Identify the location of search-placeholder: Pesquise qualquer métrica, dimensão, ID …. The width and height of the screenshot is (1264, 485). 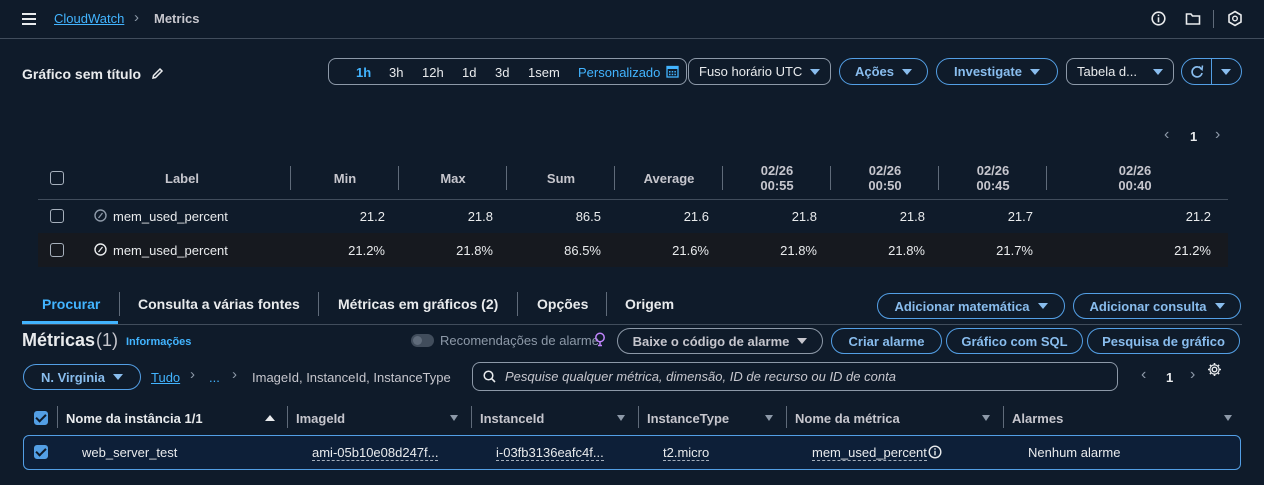
(700, 376).